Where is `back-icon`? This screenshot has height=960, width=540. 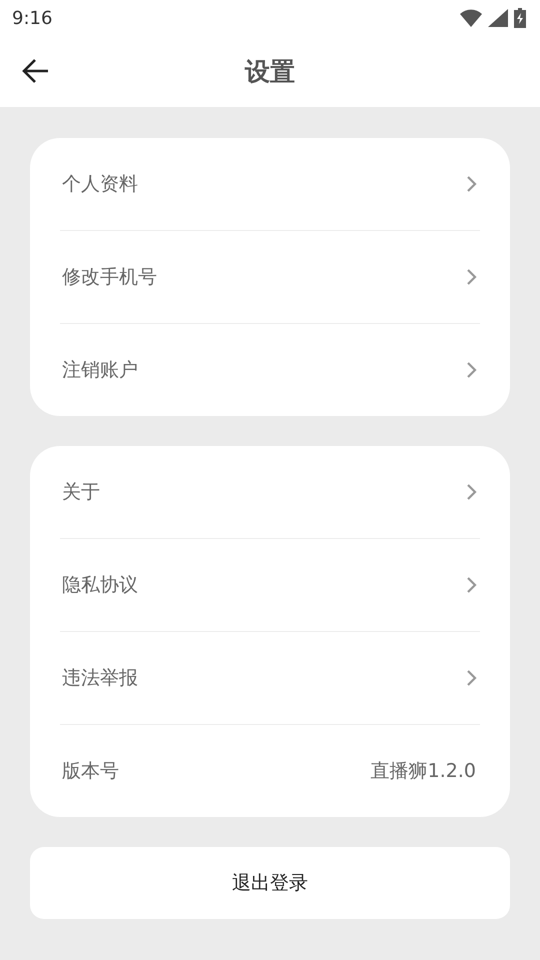
back-icon is located at coordinates (36, 71).